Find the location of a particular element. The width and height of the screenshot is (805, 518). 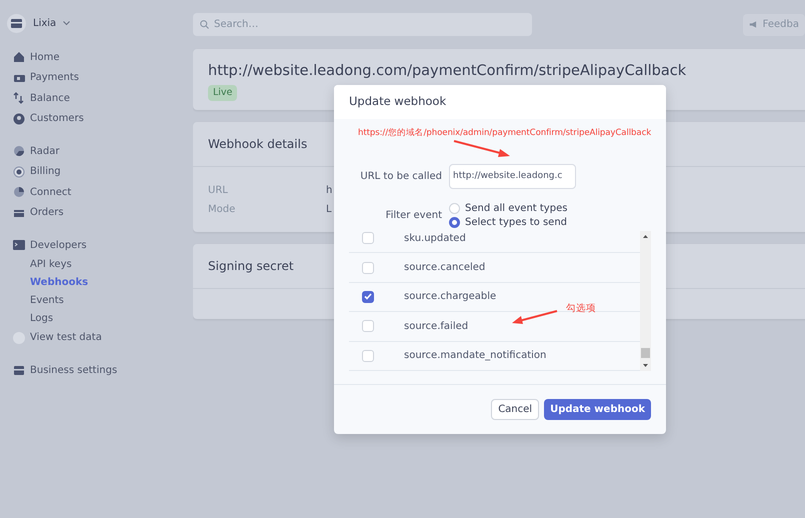

submit-button: Update webhook is located at coordinates (597, 409).